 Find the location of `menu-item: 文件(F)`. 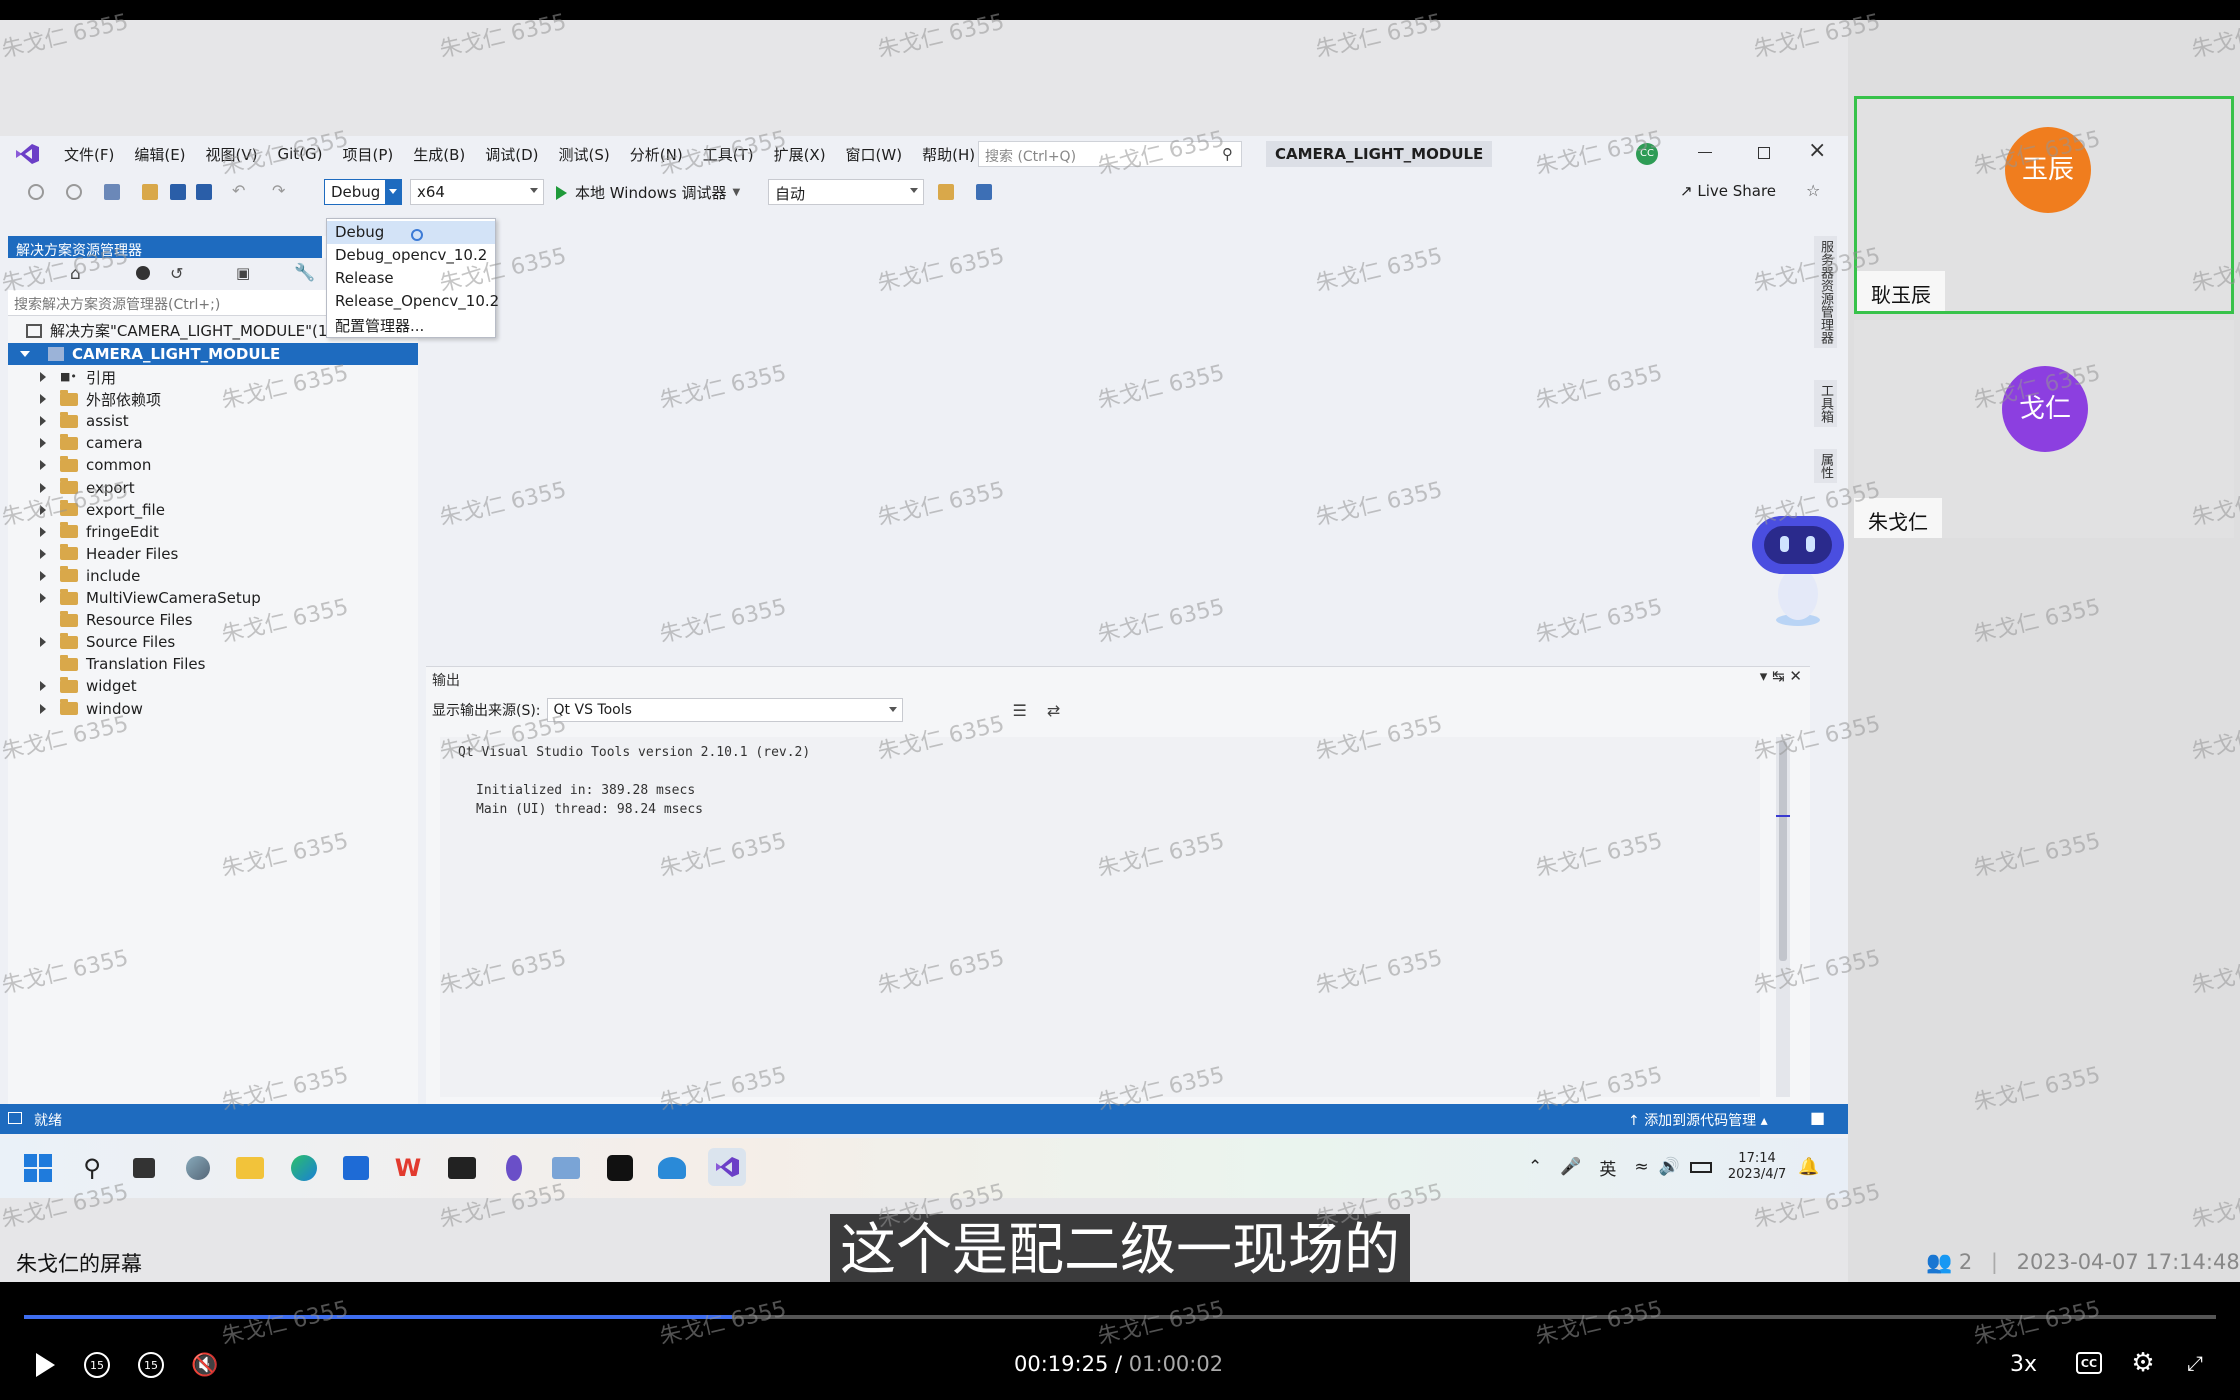

menu-item: 文件(F) is located at coordinates (89, 154).